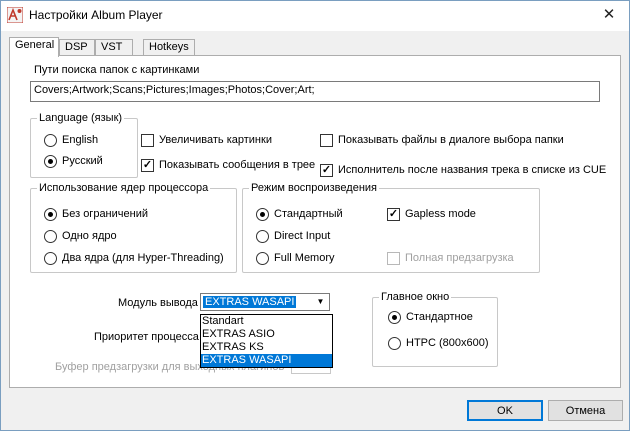 Image resolution: width=630 pixels, height=431 pixels. What do you see at coordinates (50, 214) in the screenshot?
I see `cpu-unlimited-radio` at bounding box center [50, 214].